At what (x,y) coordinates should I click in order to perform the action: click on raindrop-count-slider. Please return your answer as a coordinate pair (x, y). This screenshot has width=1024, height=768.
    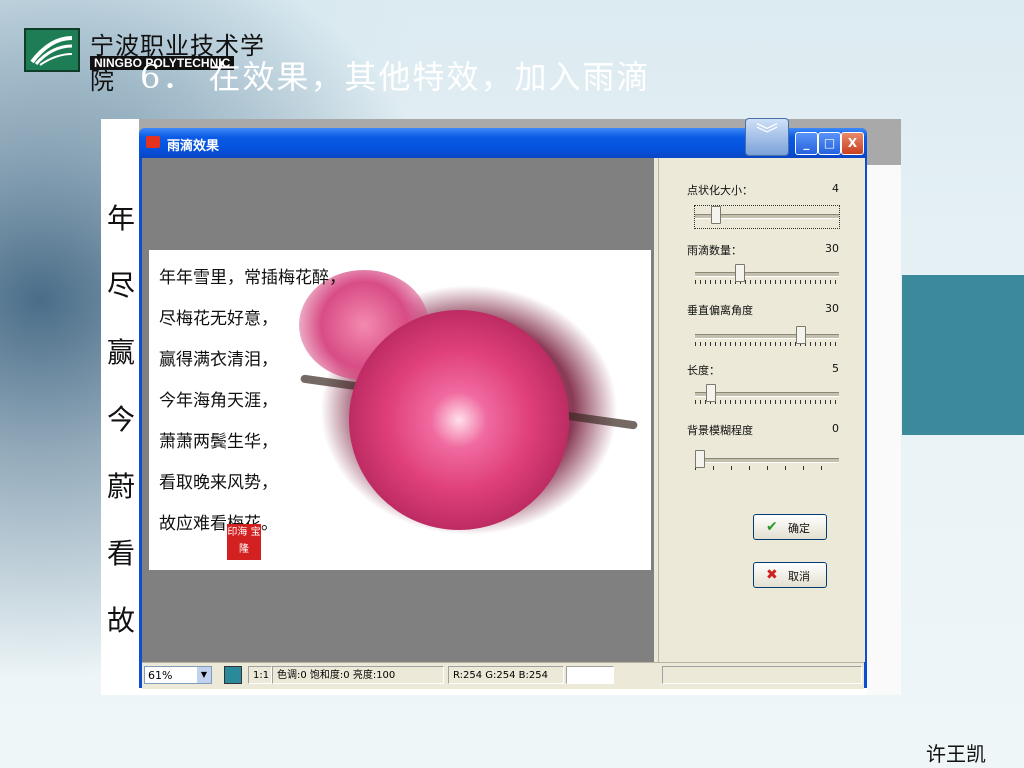
    Looking at the image, I should click on (767, 275).